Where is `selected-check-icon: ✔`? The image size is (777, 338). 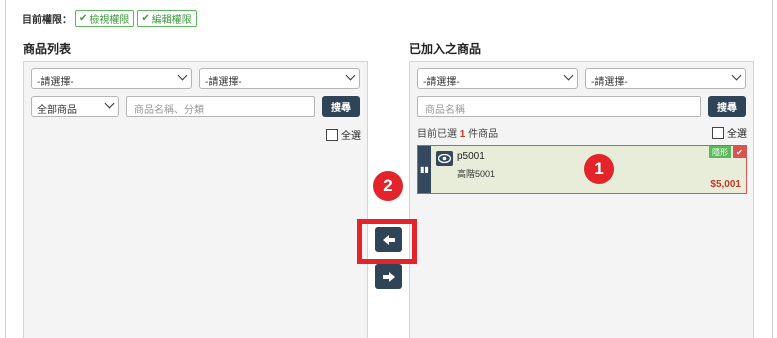 selected-check-icon: ✔ is located at coordinates (739, 152).